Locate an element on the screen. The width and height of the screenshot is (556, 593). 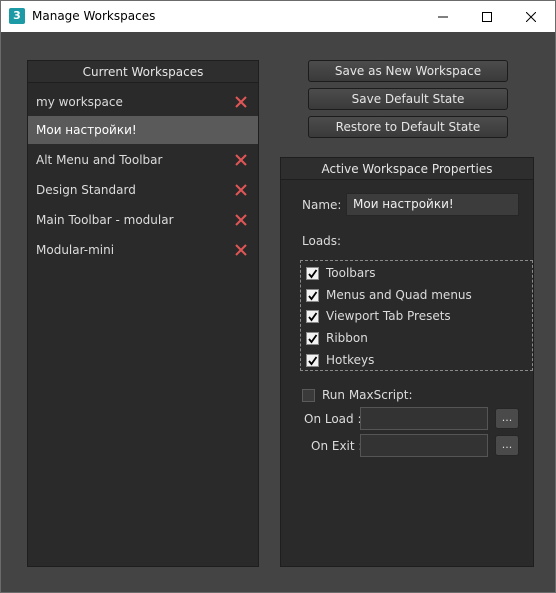
checkbox-label: Run MaxScript: is located at coordinates (367, 395).